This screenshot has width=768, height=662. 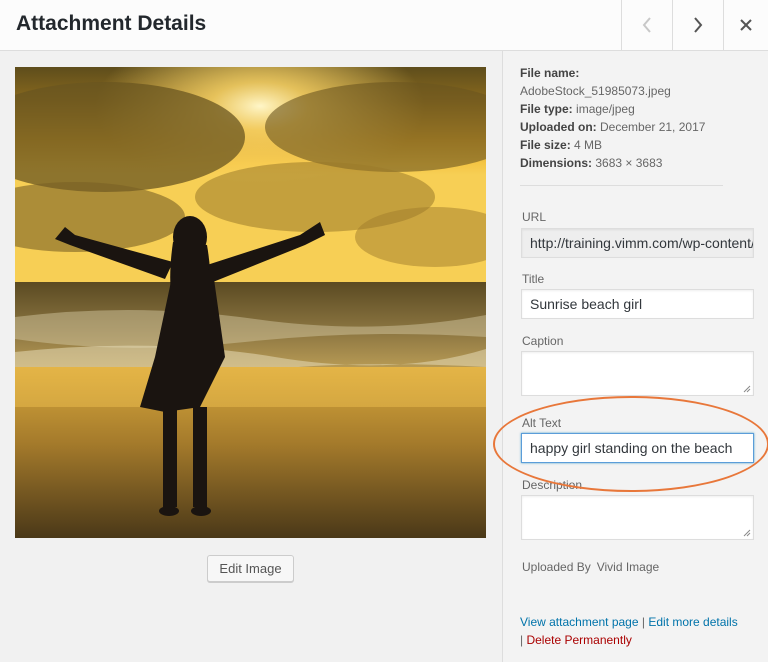 I want to click on uploaded-on-value: December 21, 2017, so click(x=653, y=127).